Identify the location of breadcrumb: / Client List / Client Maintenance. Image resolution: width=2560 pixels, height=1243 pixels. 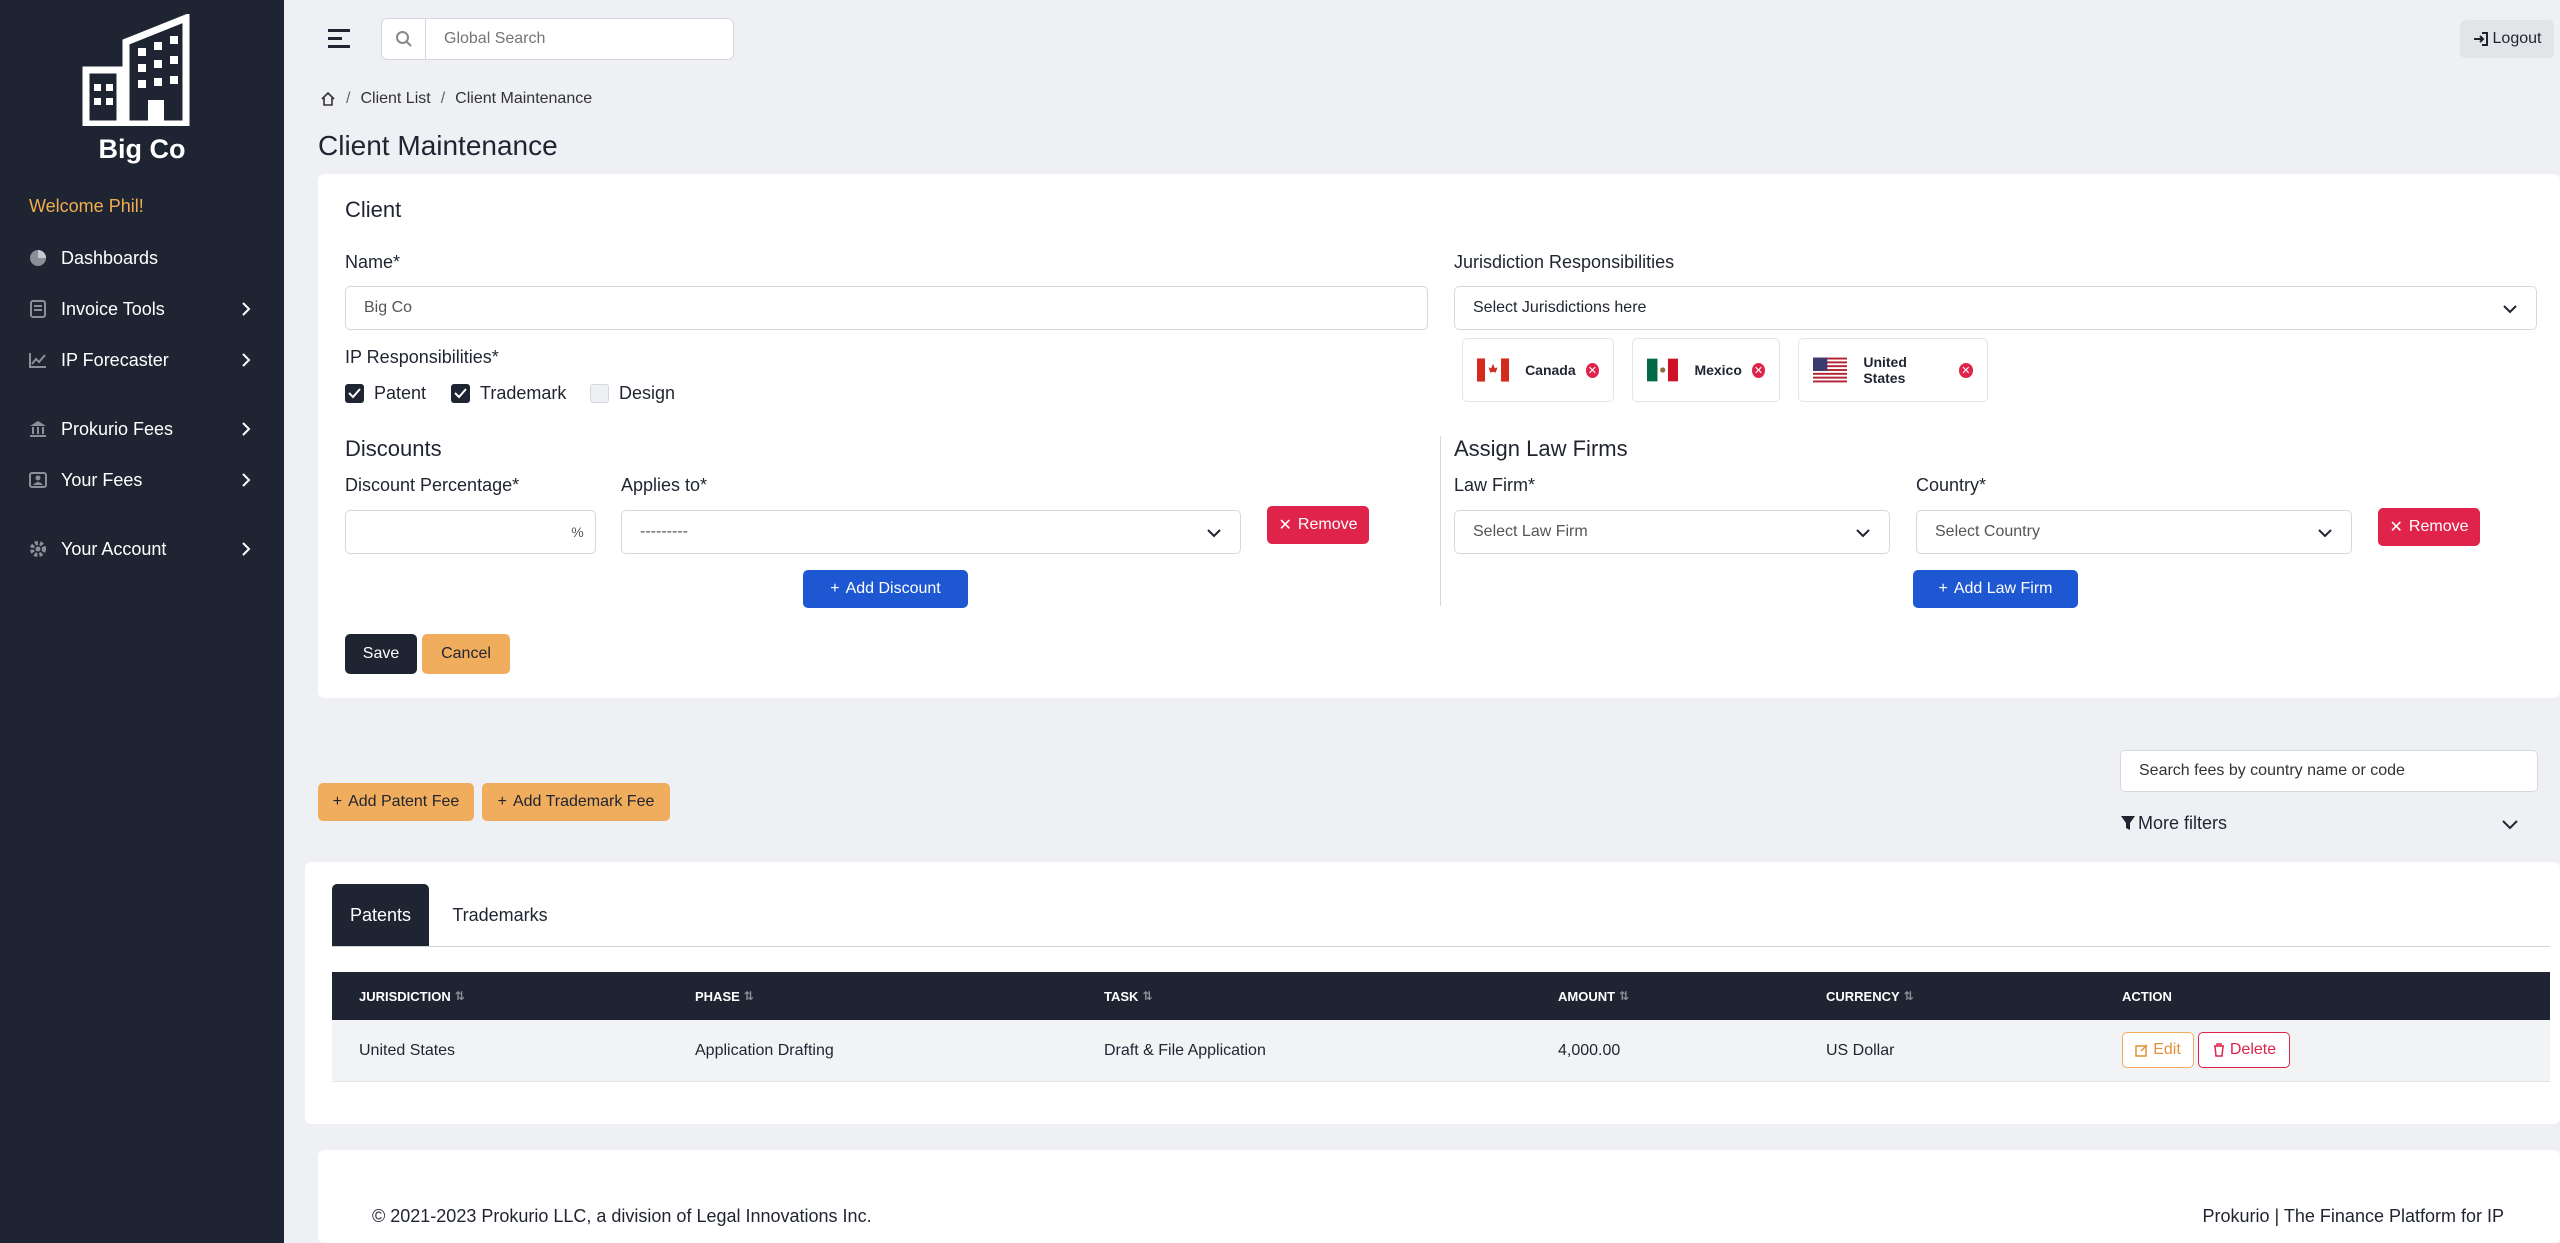
(456, 99).